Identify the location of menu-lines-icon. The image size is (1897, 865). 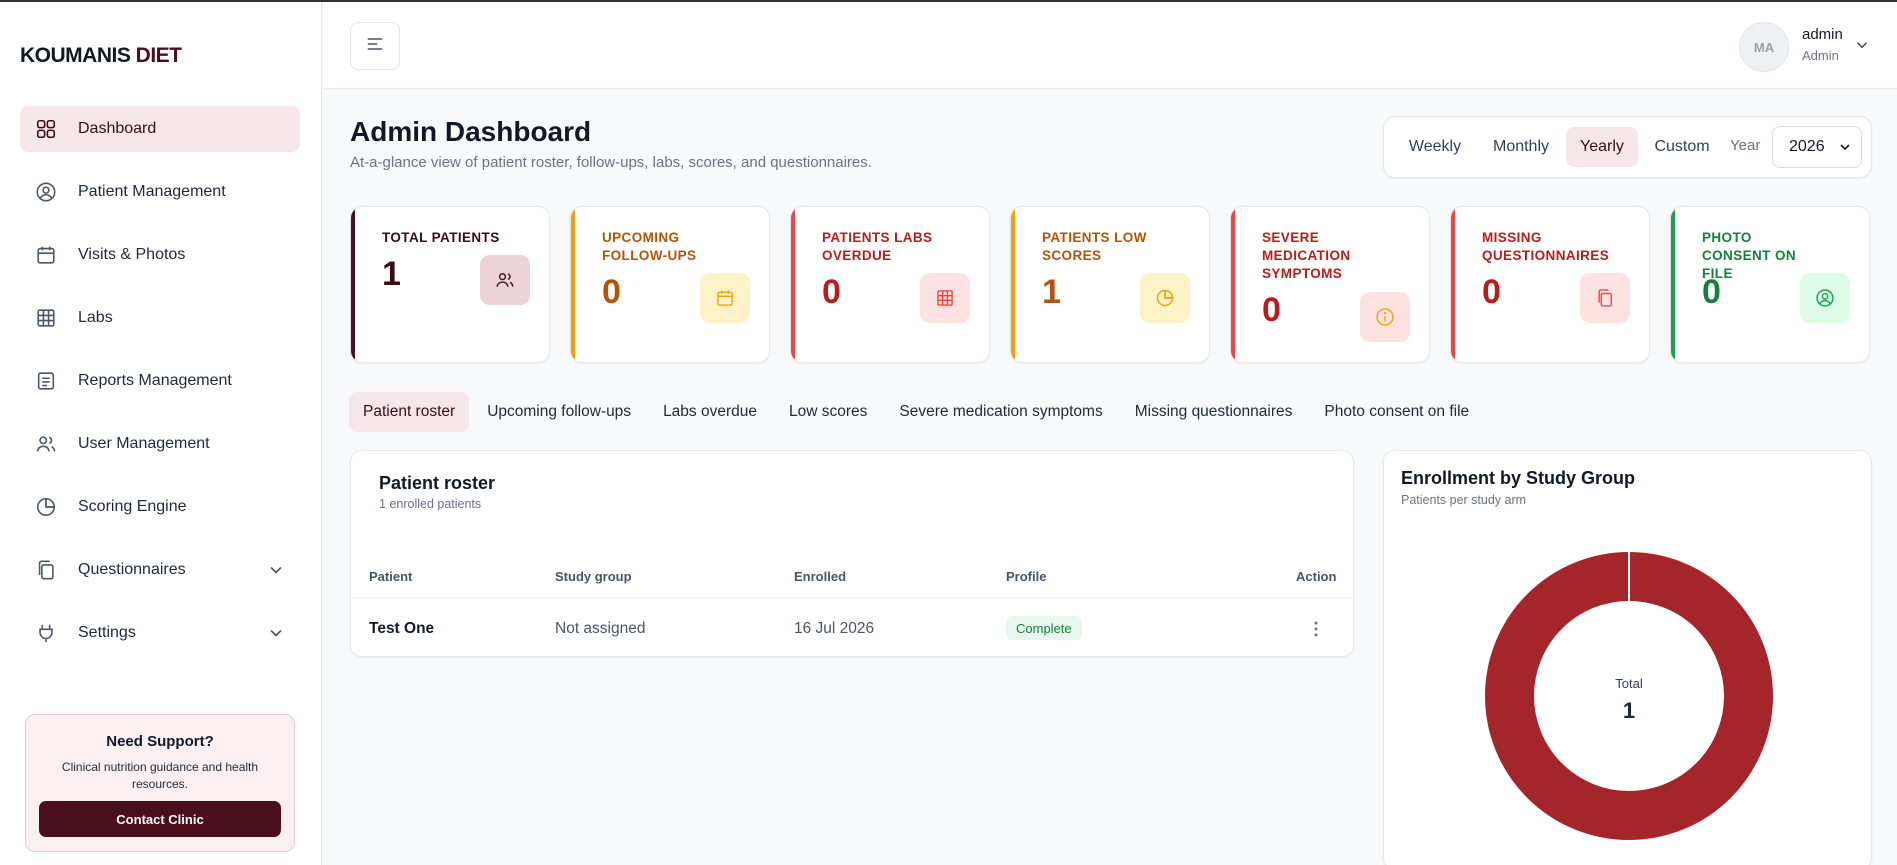
(375, 46).